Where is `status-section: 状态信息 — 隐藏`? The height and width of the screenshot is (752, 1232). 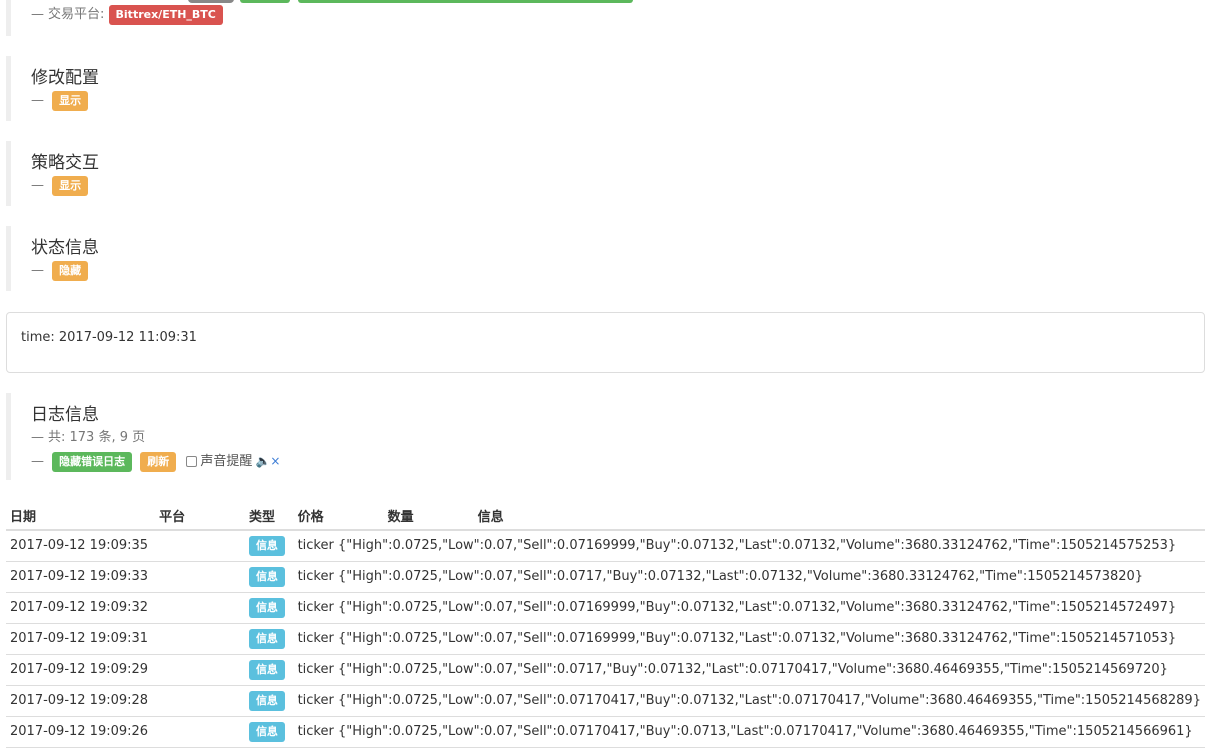
status-section: 状态信息 — 隐藏 is located at coordinates (52, 258).